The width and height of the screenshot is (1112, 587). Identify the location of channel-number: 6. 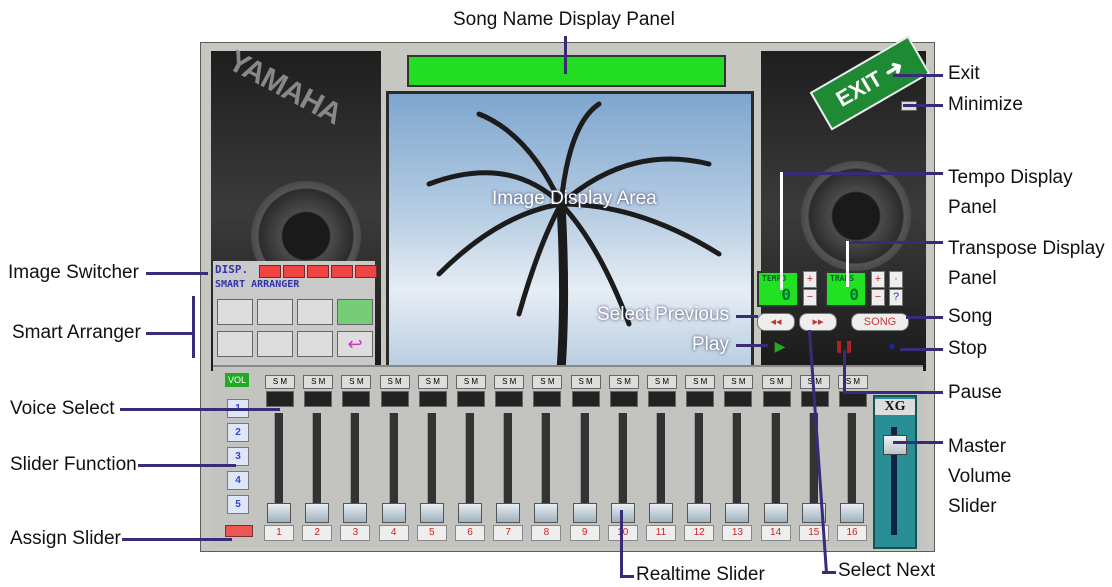
(470, 533).